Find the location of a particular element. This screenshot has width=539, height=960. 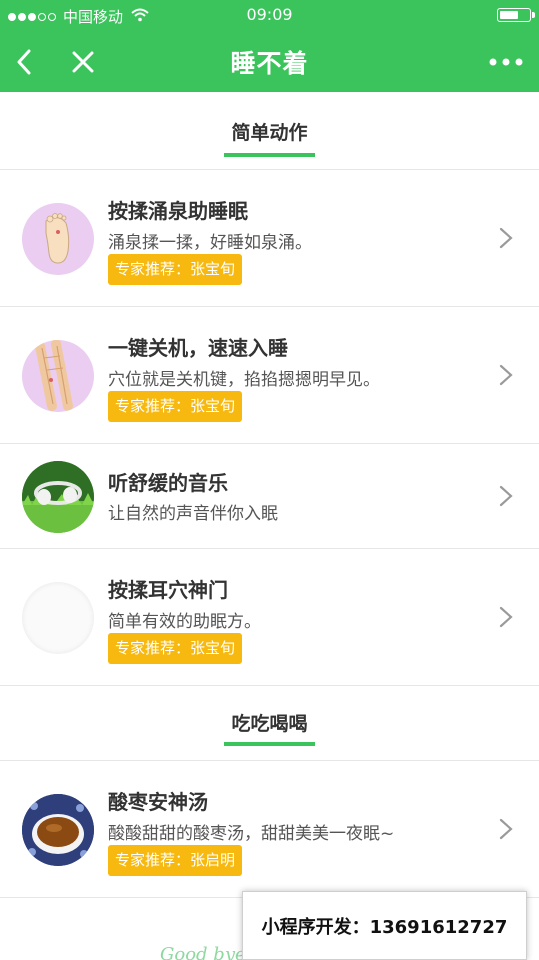

blank-circle is located at coordinates (58, 618).